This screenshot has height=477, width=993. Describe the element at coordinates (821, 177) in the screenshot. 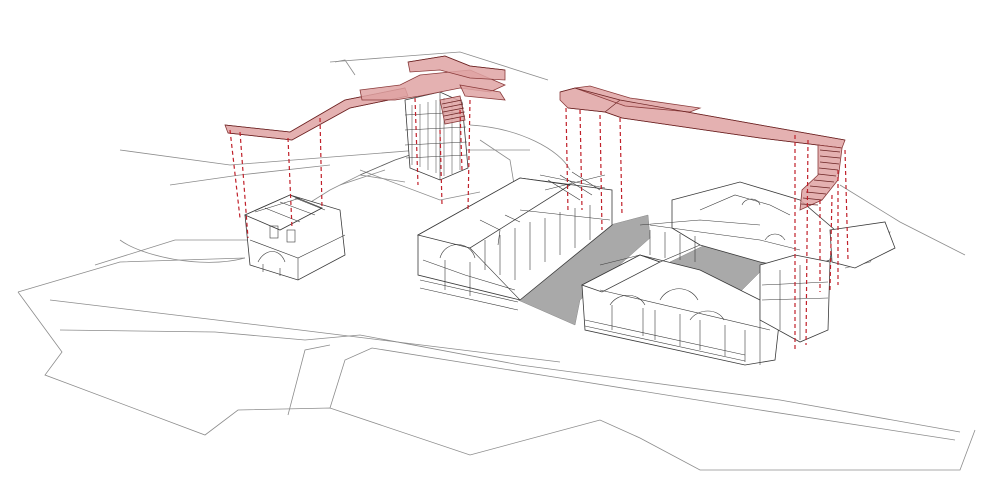

I see `east-stair` at that location.